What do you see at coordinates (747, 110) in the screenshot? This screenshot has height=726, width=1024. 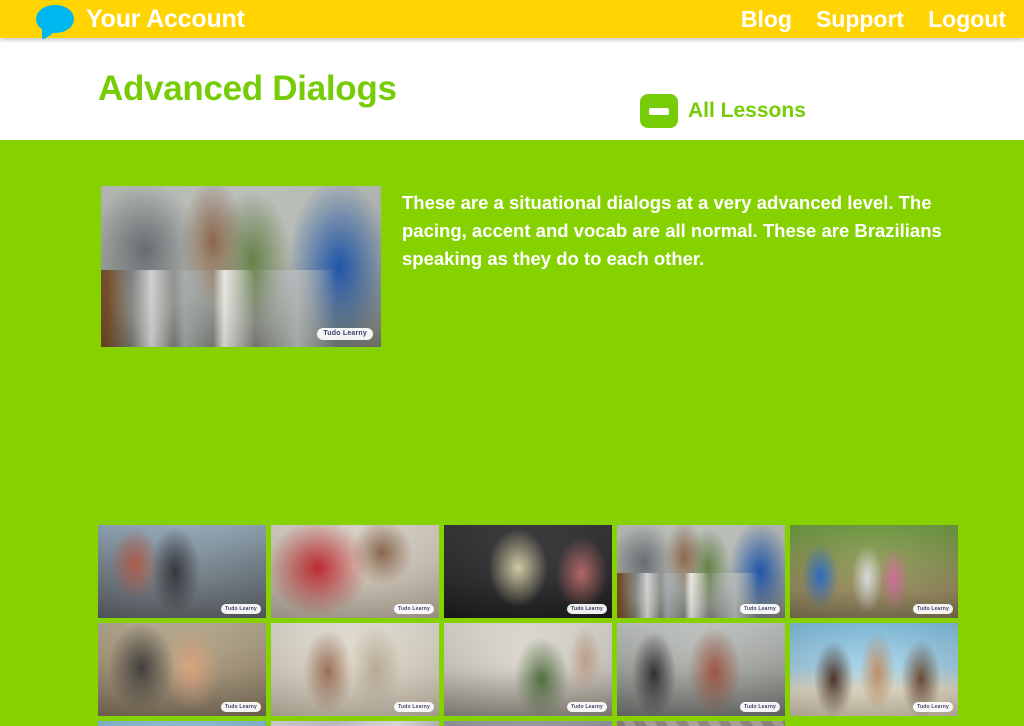 I see `all-lessons-label: All Lessons` at bounding box center [747, 110].